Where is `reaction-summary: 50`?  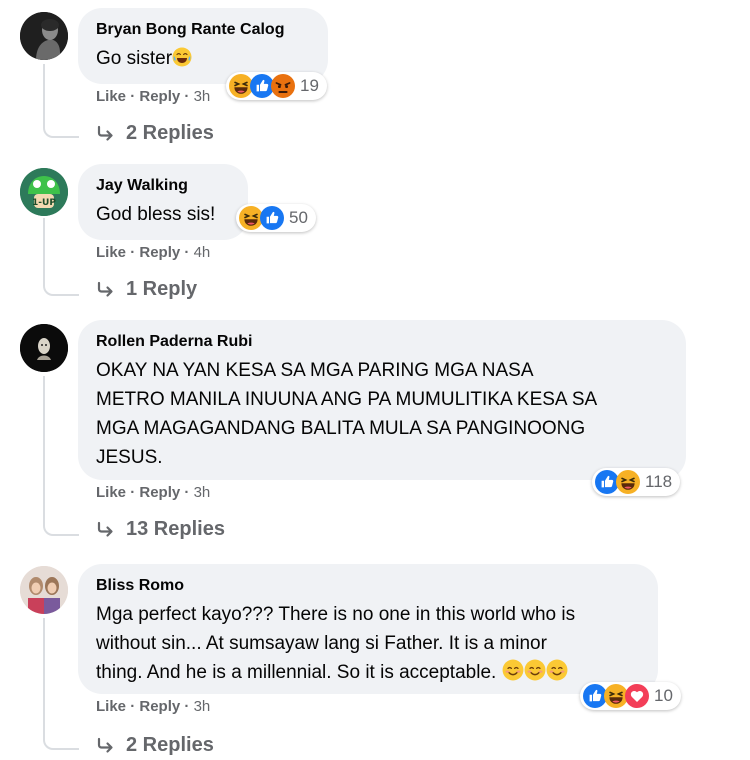
reaction-summary: 50 is located at coordinates (276, 218).